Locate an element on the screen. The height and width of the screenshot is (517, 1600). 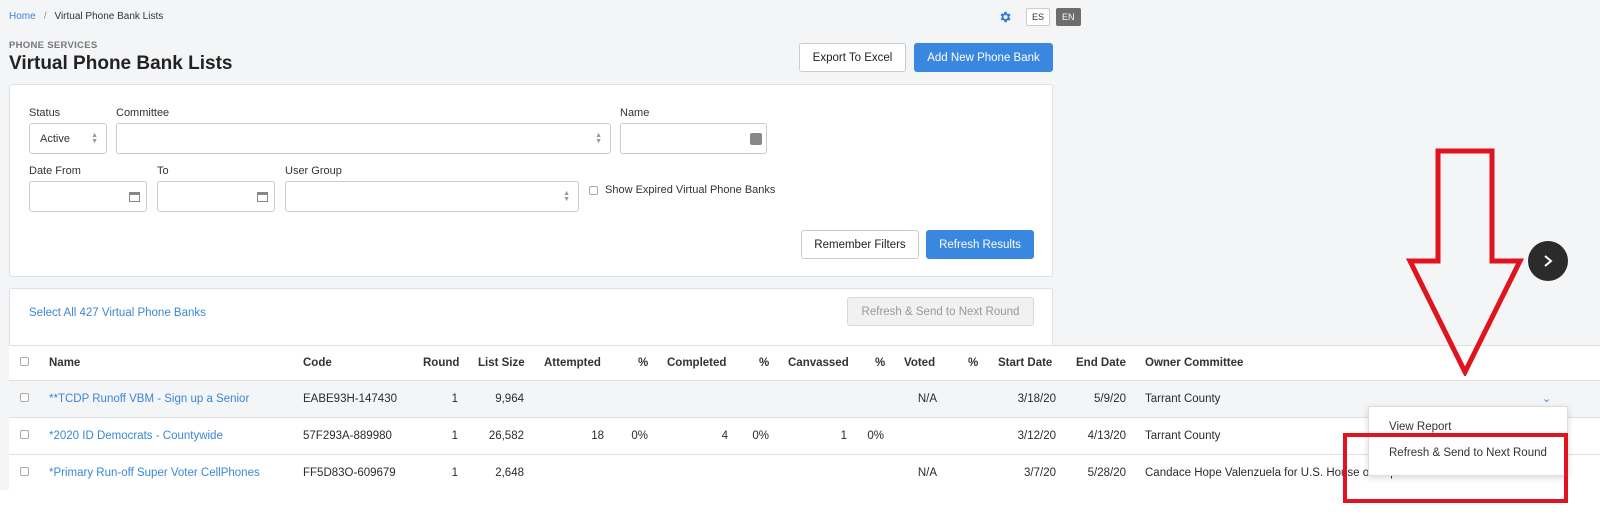
row-canvassed-pct: 0% is located at coordinates (875, 436).